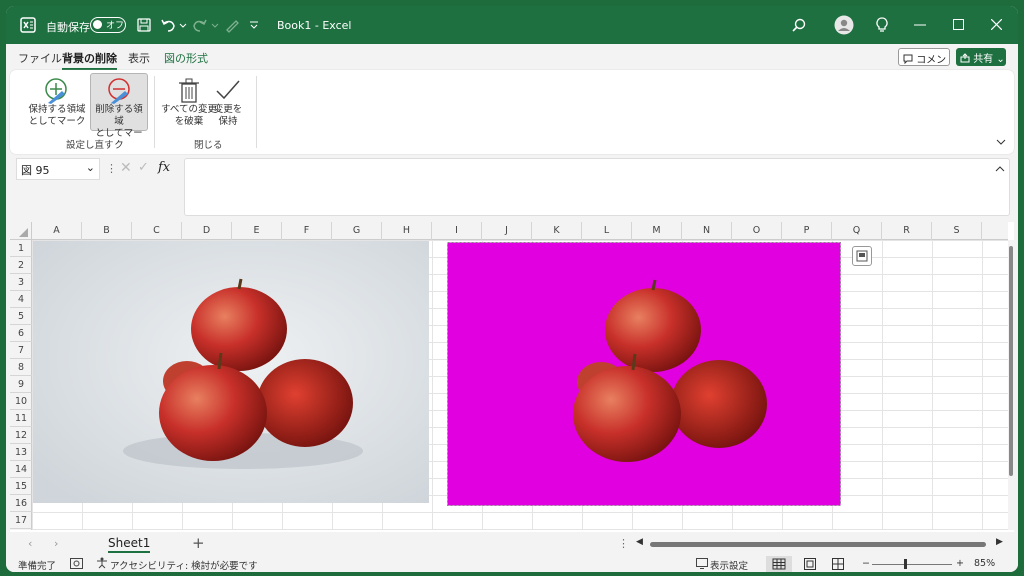 The width and height of the screenshot is (1024, 576). Describe the element at coordinates (757, 231) in the screenshot. I see `column-header-o: O` at that location.